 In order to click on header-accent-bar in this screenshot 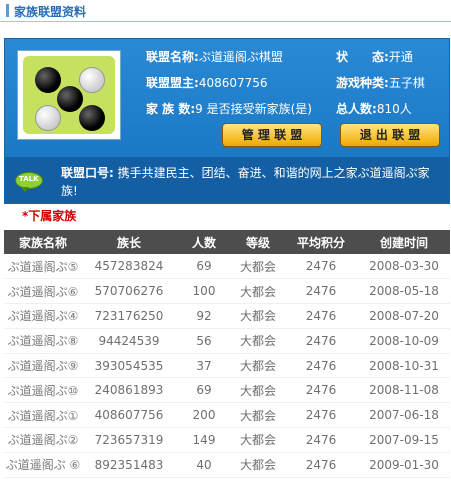, I will do `click(7, 10)`.